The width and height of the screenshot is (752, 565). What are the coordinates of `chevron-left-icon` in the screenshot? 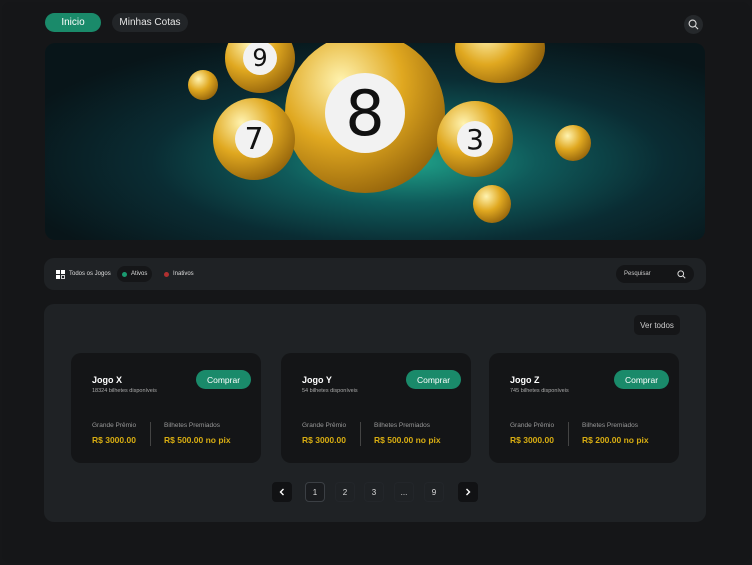 It's located at (281, 492).